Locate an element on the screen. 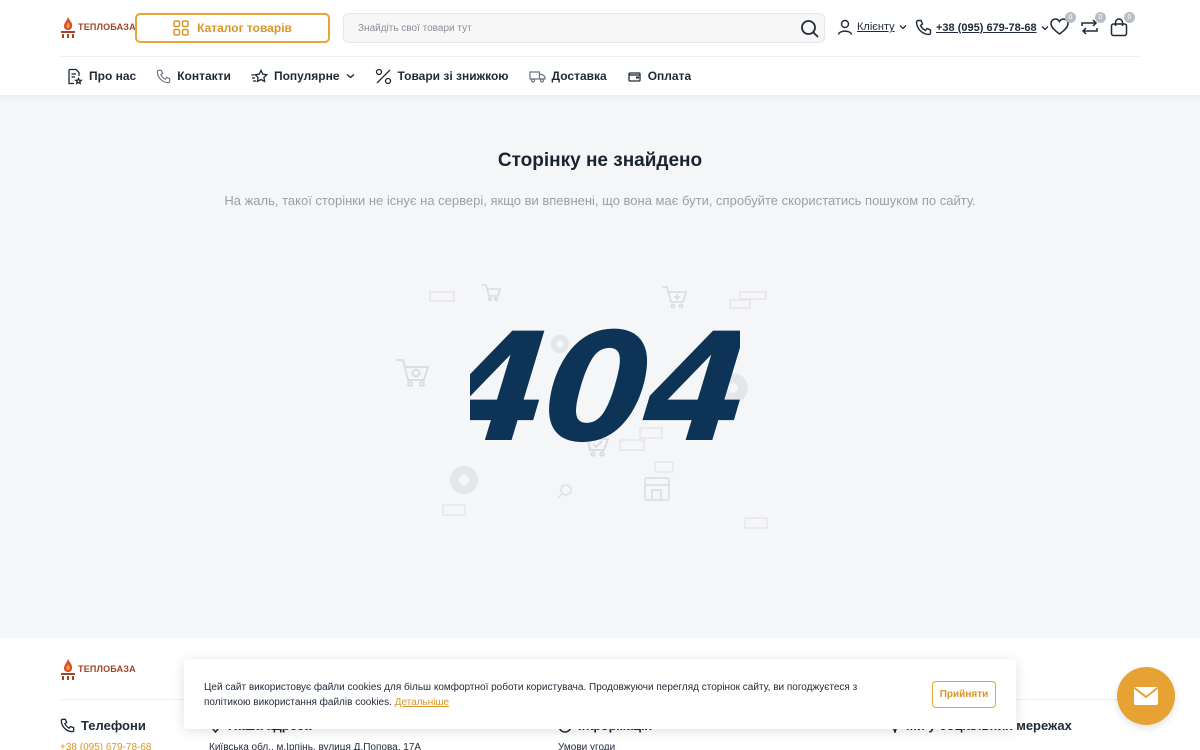 This screenshot has height=750, width=1200. cookie-details-link: Детальніше is located at coordinates (422, 702).